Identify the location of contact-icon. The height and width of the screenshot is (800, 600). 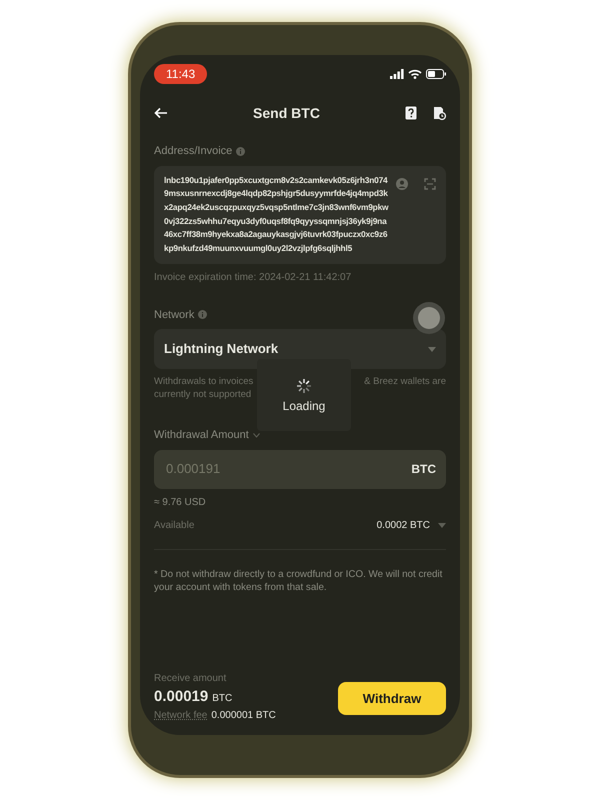
(402, 184).